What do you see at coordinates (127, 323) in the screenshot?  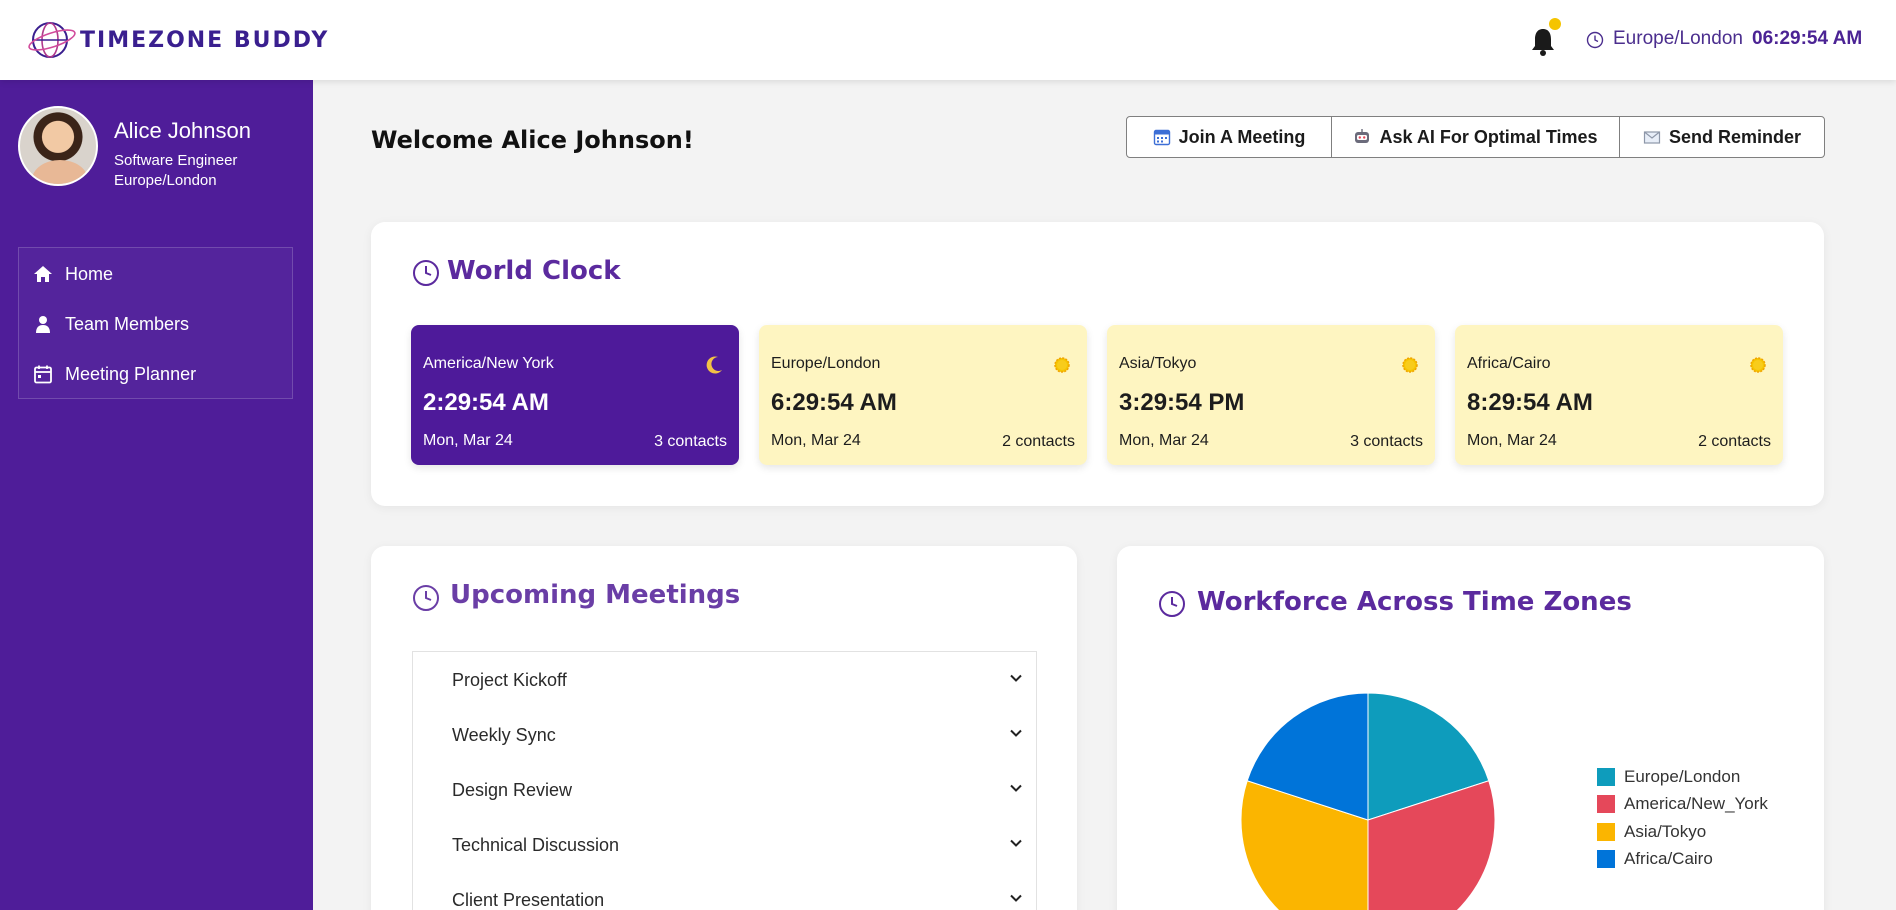 I see `sidebar-item-label: Team Members` at bounding box center [127, 323].